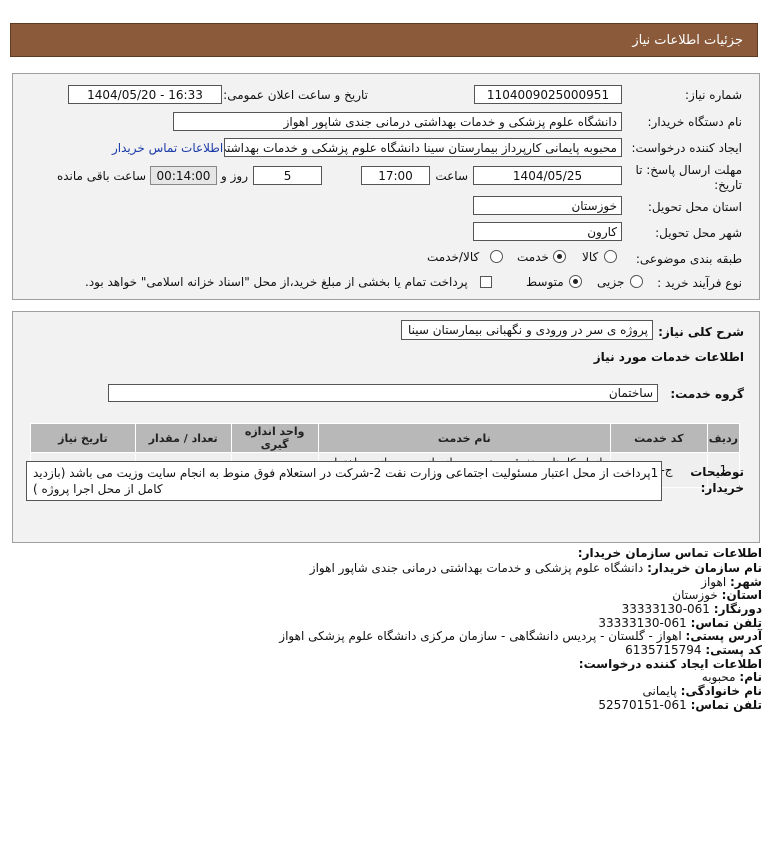 The image size is (770, 845). Describe the element at coordinates (83, 438) in the screenshot. I see `col-header-date: تاریخ نیاز` at that location.